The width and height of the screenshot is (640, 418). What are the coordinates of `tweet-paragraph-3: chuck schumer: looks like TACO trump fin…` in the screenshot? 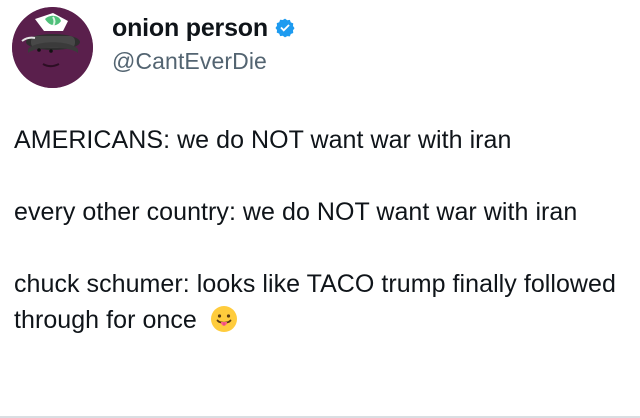 It's located at (315, 302).